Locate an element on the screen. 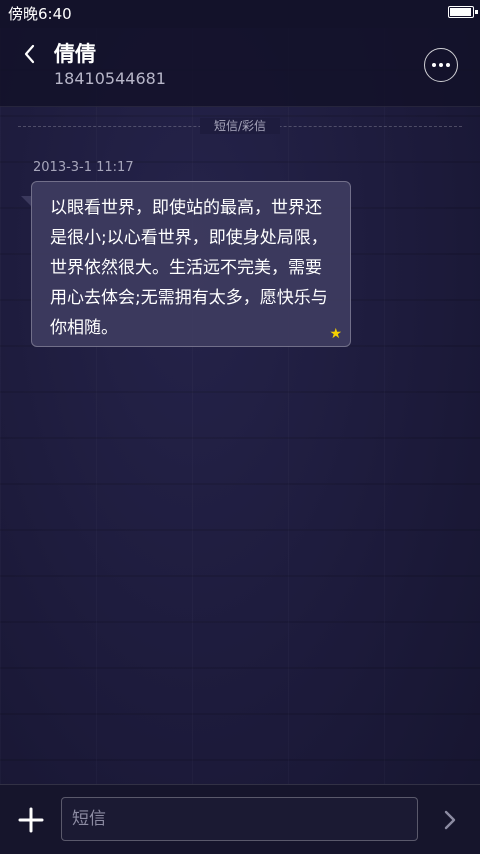 This screenshot has width=480, height=854. chevron-right-icon is located at coordinates (450, 820).